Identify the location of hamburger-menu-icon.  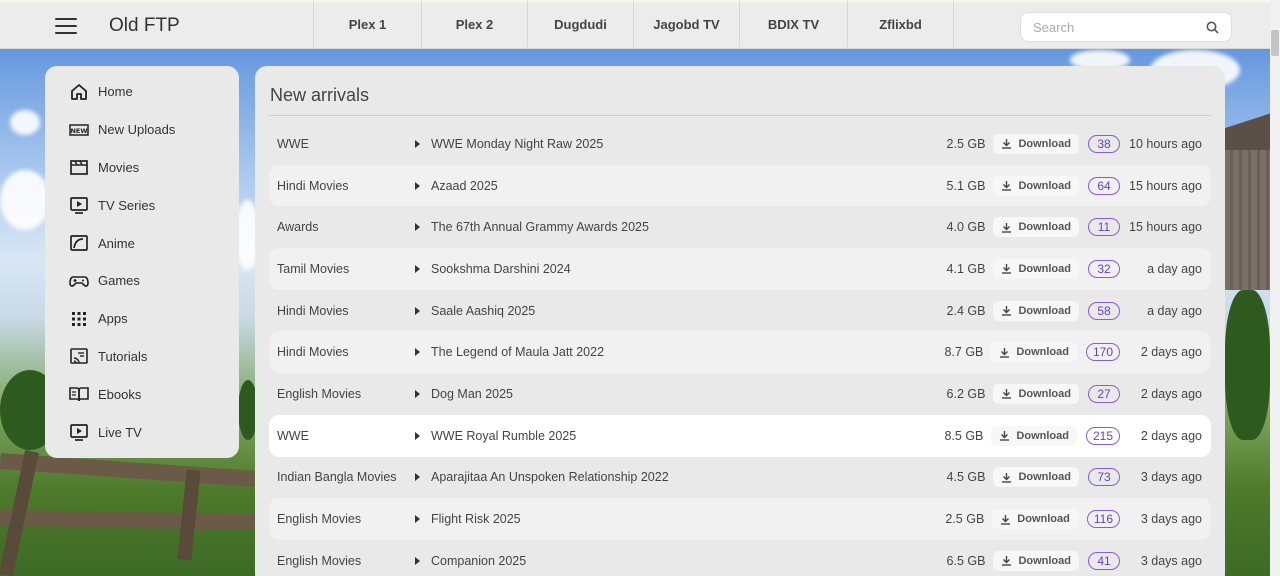
(66, 25).